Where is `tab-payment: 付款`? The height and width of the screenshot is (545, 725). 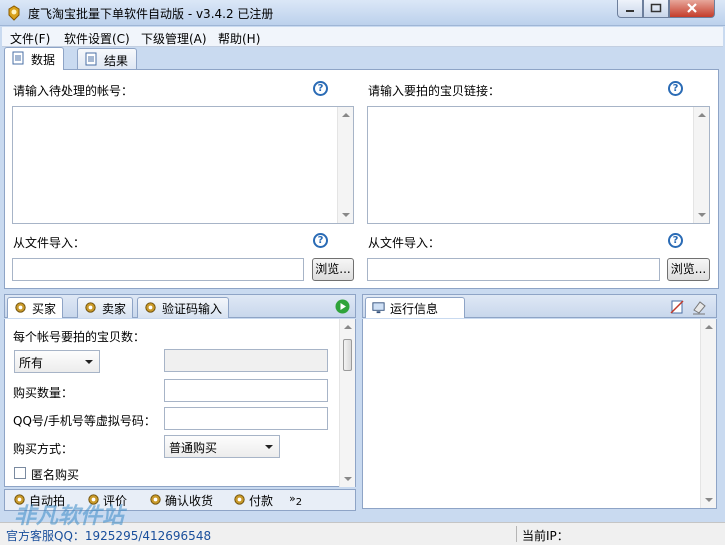
tab-payment: 付款 is located at coordinates (252, 500).